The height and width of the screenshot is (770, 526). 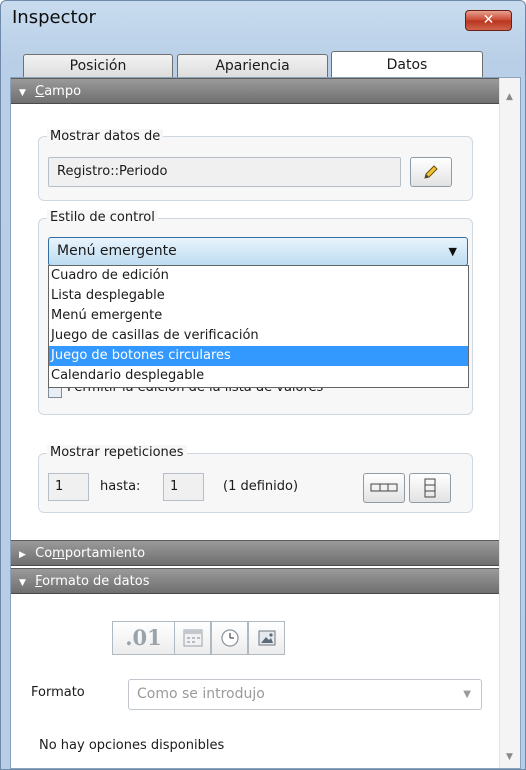 I want to click on format-select-value: Como se introdujo, so click(x=201, y=694).